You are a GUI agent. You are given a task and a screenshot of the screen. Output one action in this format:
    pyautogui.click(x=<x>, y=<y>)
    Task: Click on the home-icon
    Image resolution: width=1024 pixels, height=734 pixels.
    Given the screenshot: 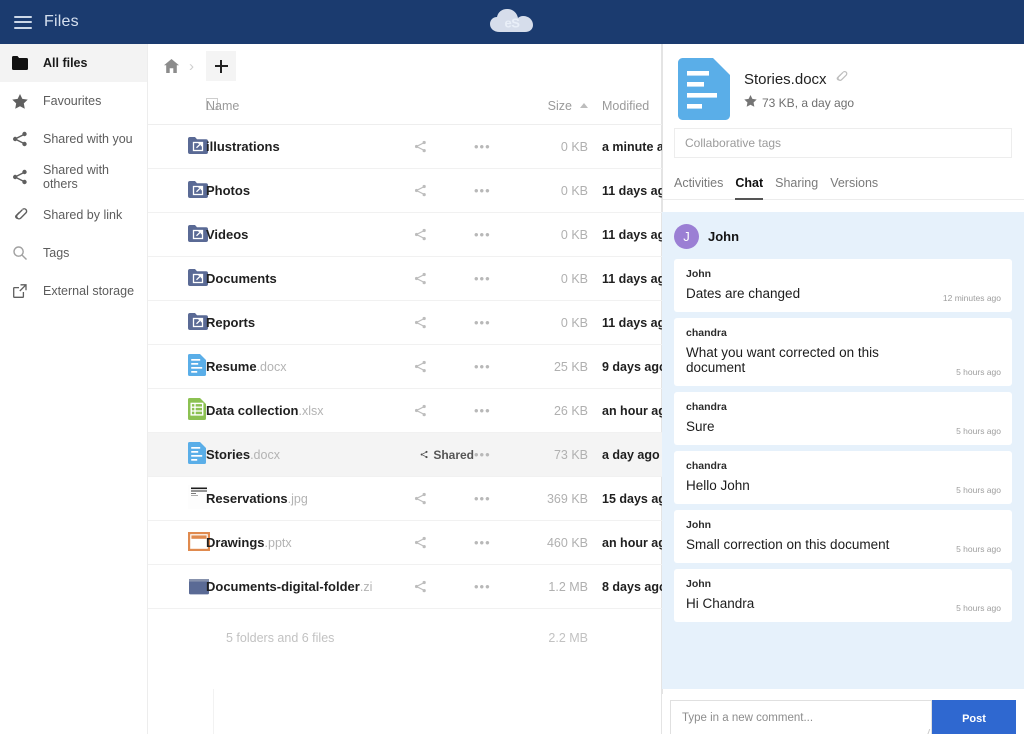 What is the action you would take?
    pyautogui.click(x=171, y=66)
    